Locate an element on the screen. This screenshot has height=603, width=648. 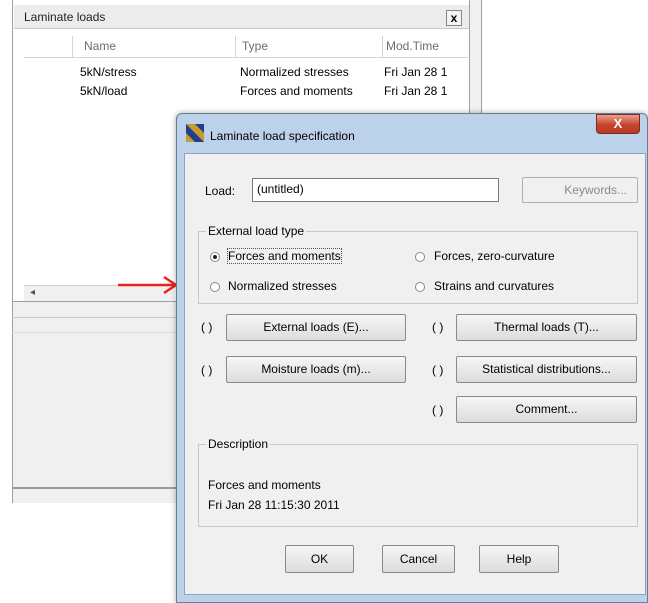
load-name-input: (untitled) is located at coordinates (375, 190).